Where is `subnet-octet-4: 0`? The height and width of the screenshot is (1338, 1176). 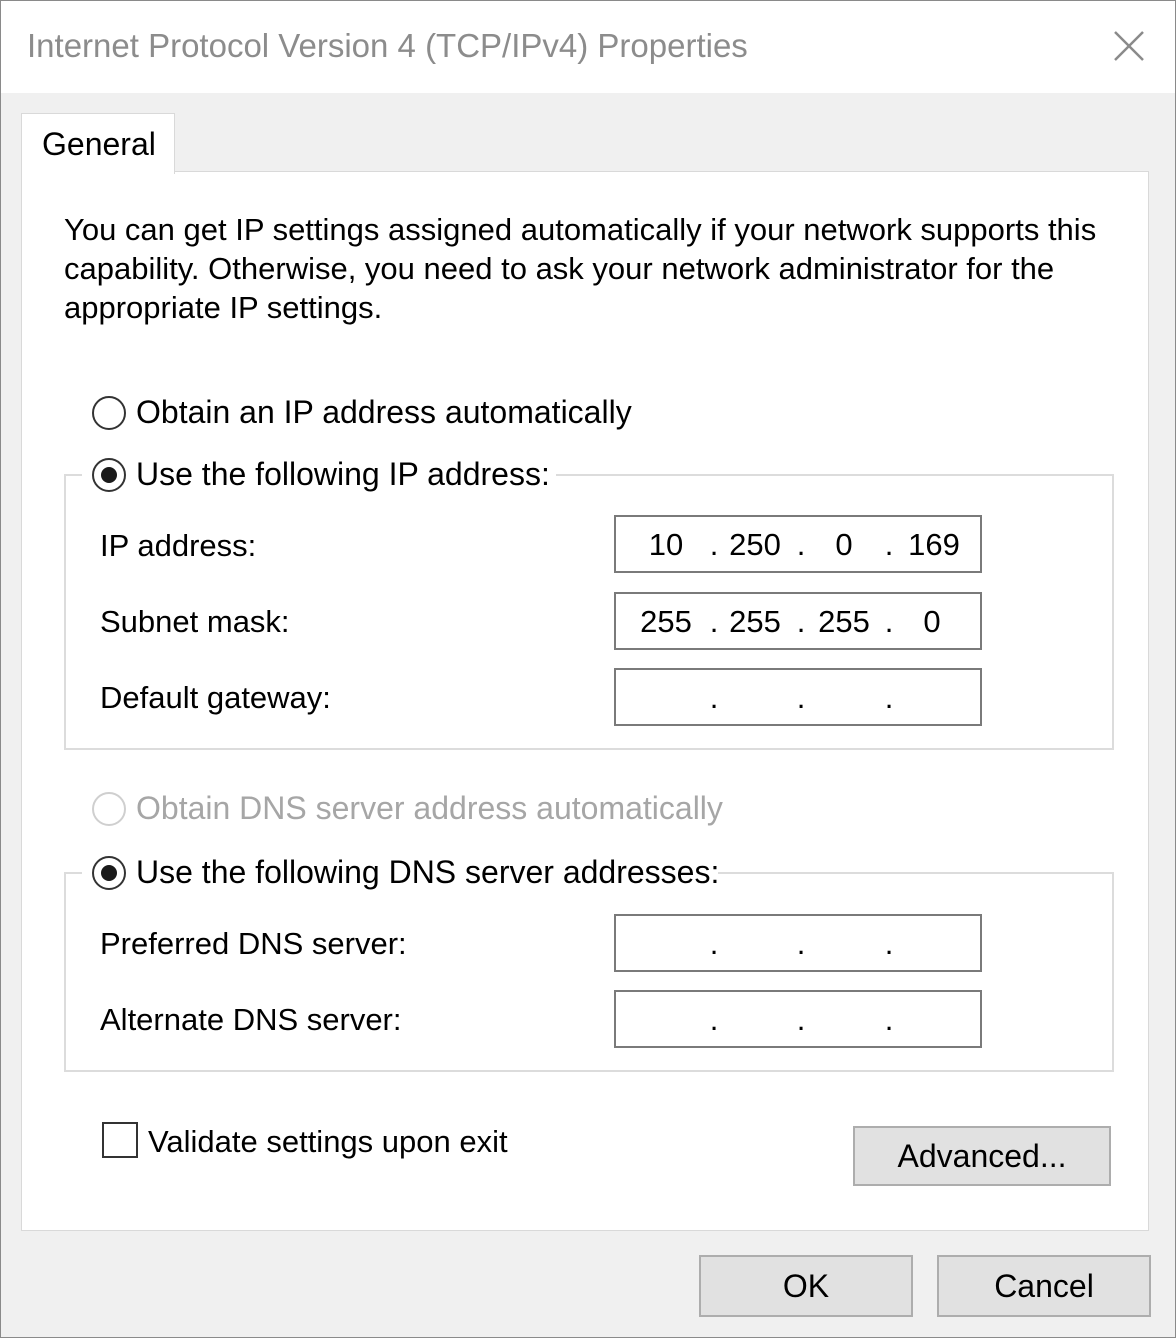
subnet-octet-4: 0 is located at coordinates (932, 621).